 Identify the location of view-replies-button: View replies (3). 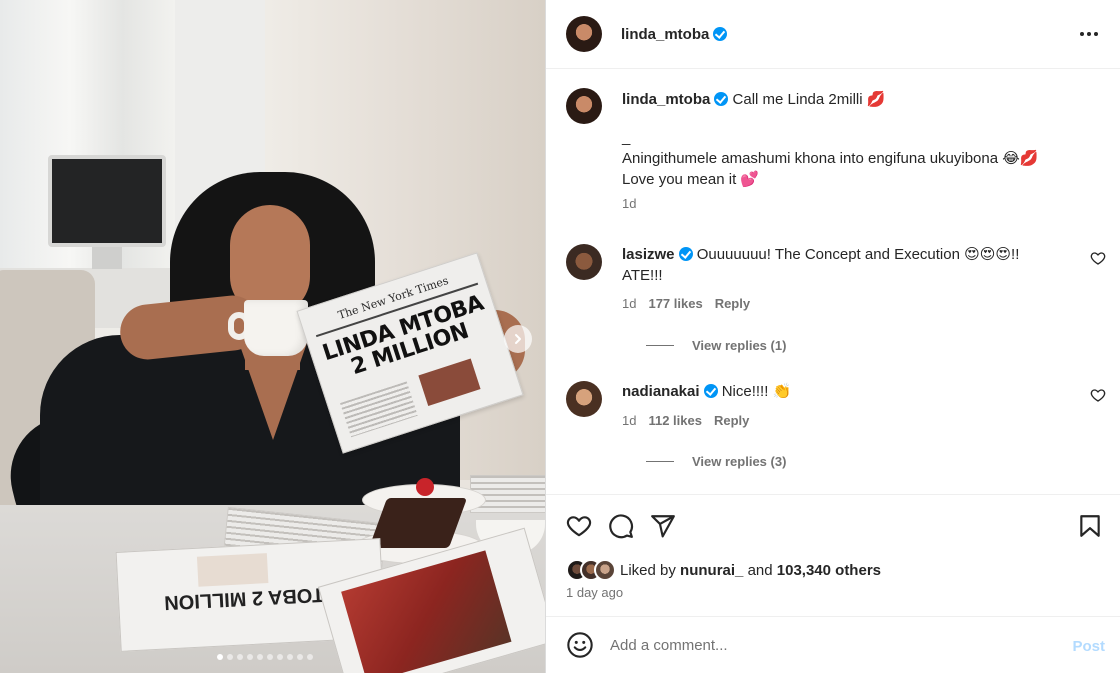
(704, 461).